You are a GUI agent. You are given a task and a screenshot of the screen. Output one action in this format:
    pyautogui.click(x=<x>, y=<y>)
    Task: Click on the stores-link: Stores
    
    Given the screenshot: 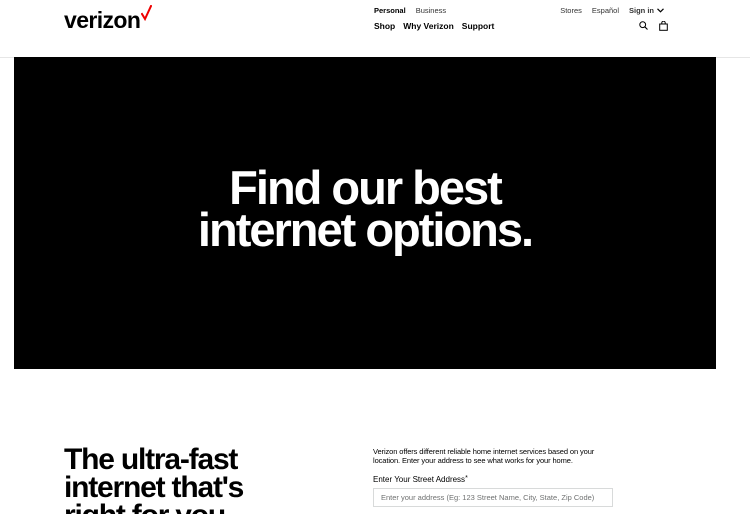 What is the action you would take?
    pyautogui.click(x=571, y=10)
    